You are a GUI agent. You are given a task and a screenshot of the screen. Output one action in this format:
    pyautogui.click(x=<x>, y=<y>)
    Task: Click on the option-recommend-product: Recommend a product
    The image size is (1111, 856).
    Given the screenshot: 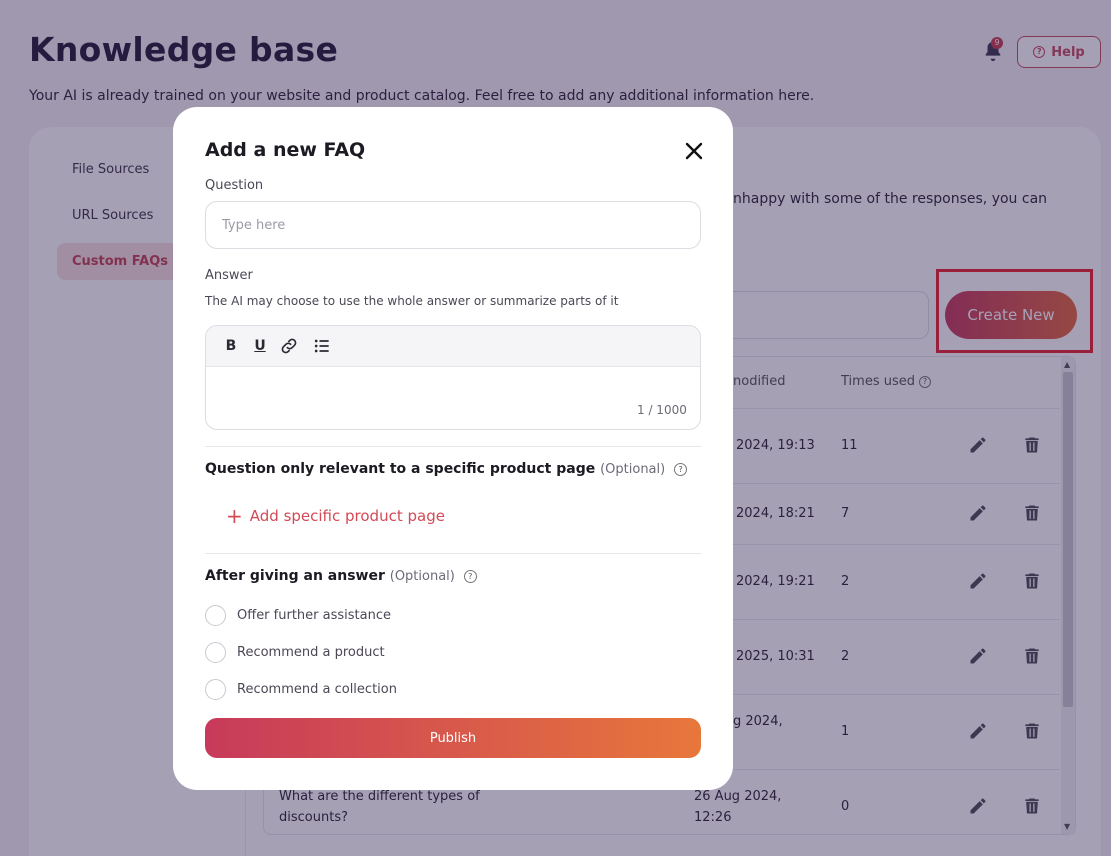 What is the action you would take?
    pyautogui.click(x=295, y=652)
    